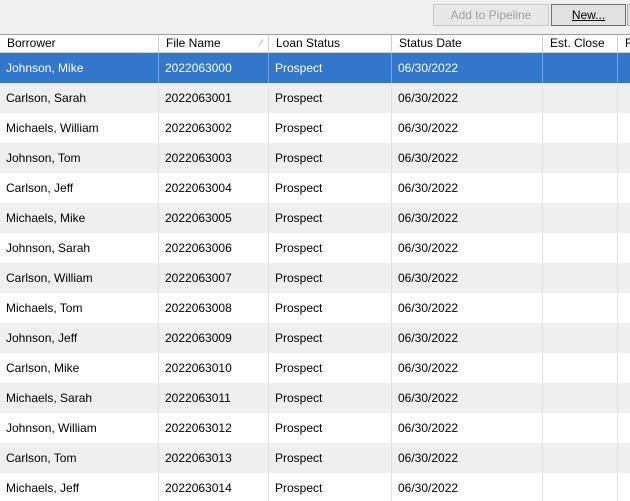 The width and height of the screenshot is (630, 501). Describe the element at coordinates (214, 428) in the screenshot. I see `cell-file-name: 2022063012` at that location.